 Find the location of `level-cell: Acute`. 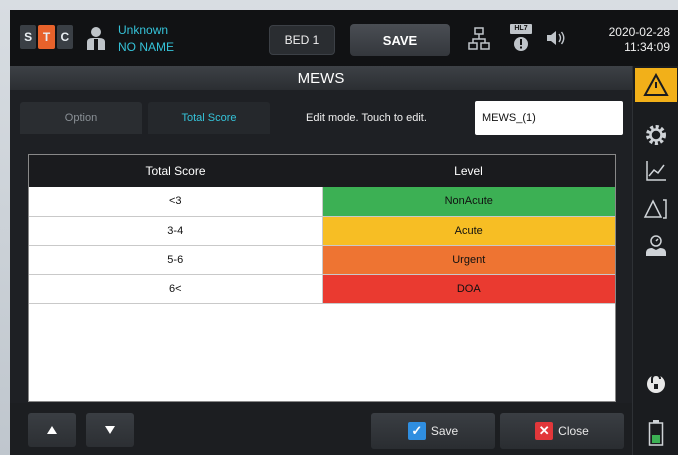

level-cell: Acute is located at coordinates (468, 231).